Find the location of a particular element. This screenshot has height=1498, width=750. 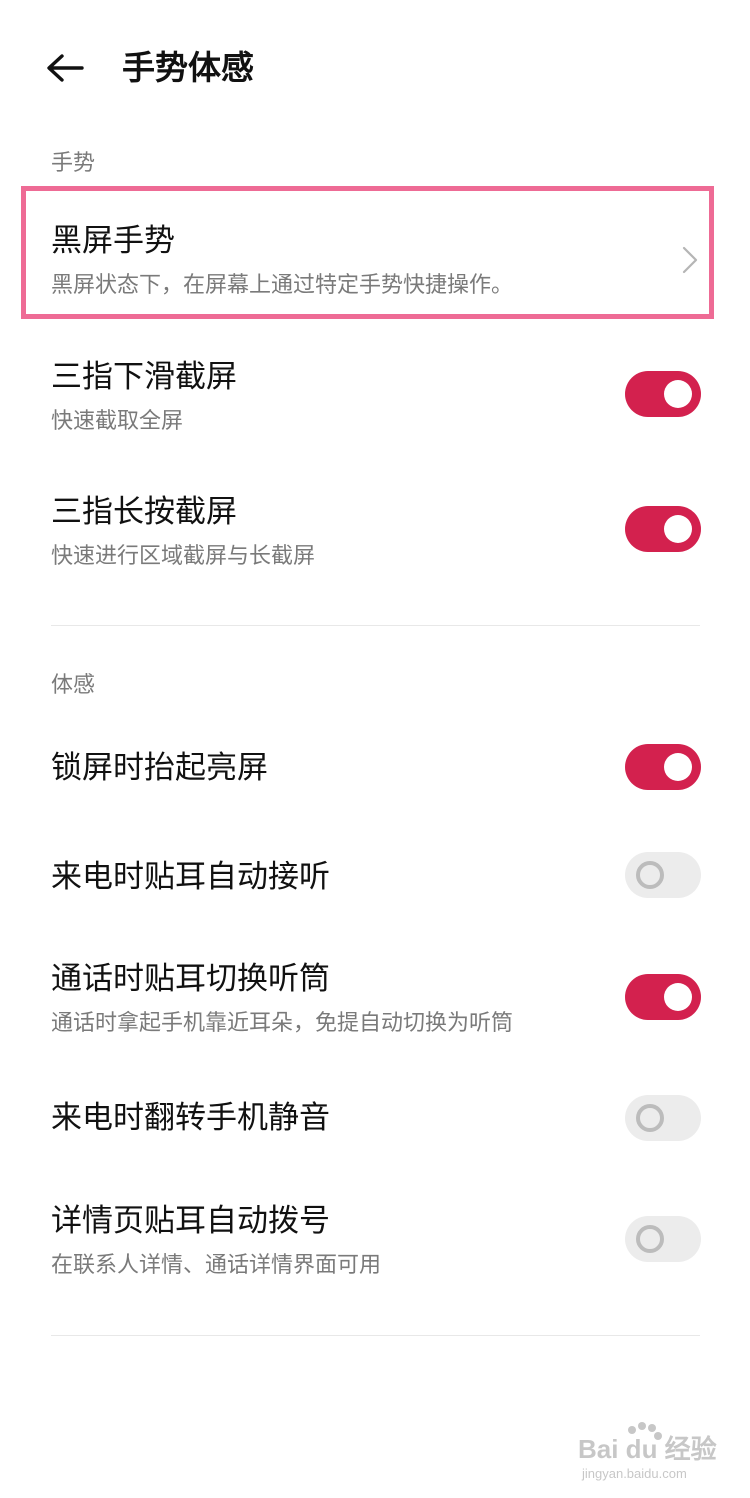

settings-row-ear-auto-answer: 来电时贴耳自动接听 is located at coordinates (375, 875).